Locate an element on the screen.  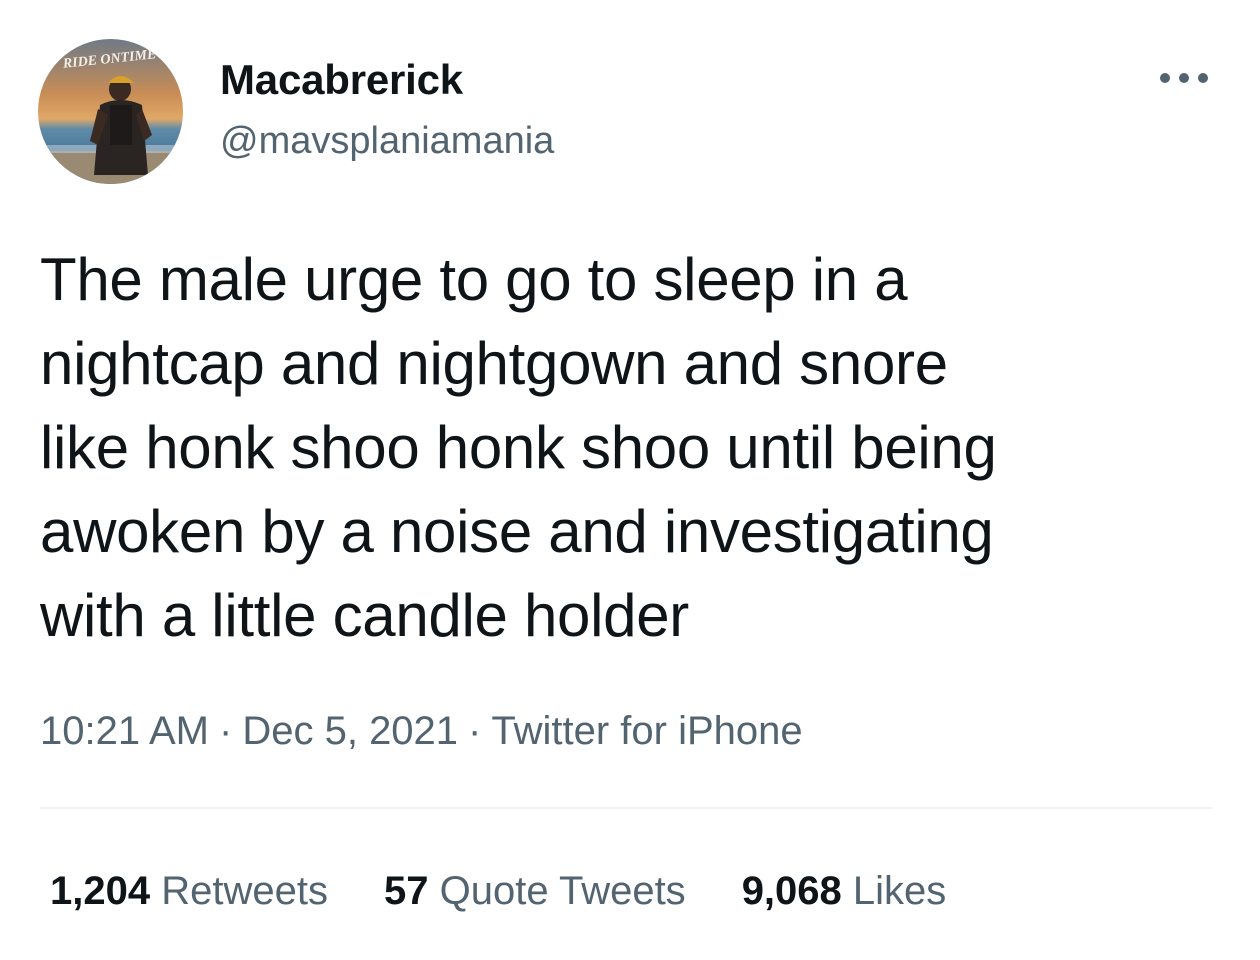
display-name: Macabrerick is located at coordinates (341, 80).